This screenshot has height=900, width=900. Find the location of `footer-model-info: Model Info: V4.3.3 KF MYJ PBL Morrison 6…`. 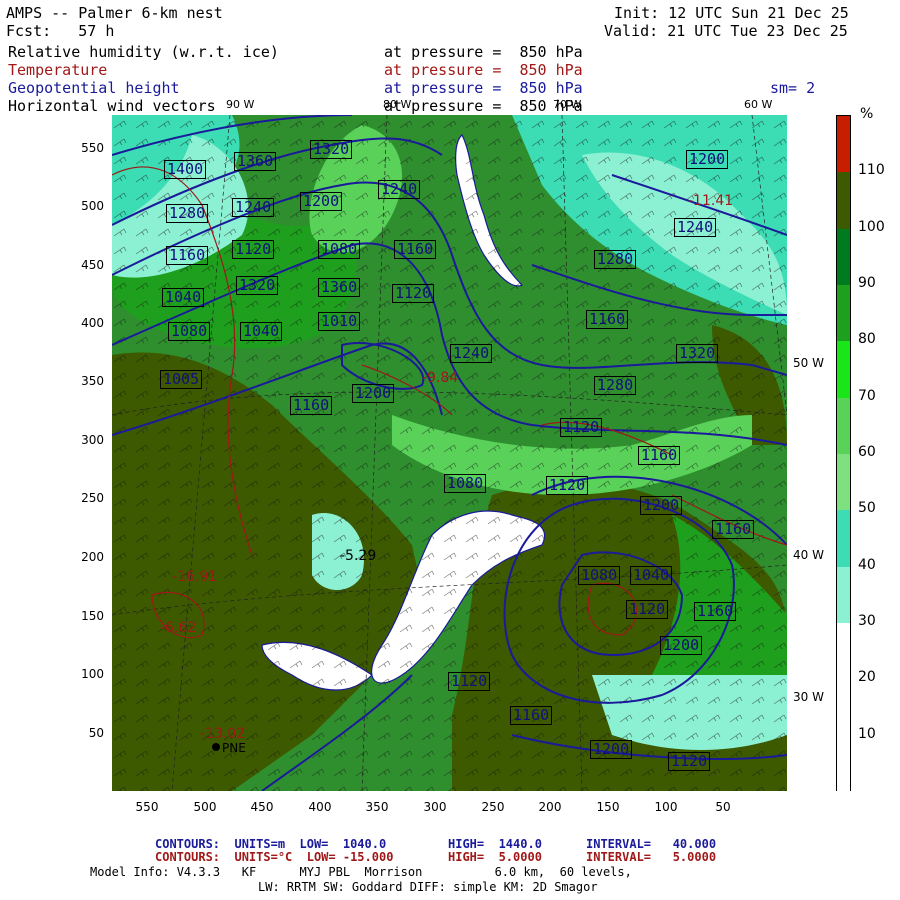

footer-model-info: Model Info: V4.3.3 KF MYJ PBL Morrison 6… is located at coordinates (361, 872).